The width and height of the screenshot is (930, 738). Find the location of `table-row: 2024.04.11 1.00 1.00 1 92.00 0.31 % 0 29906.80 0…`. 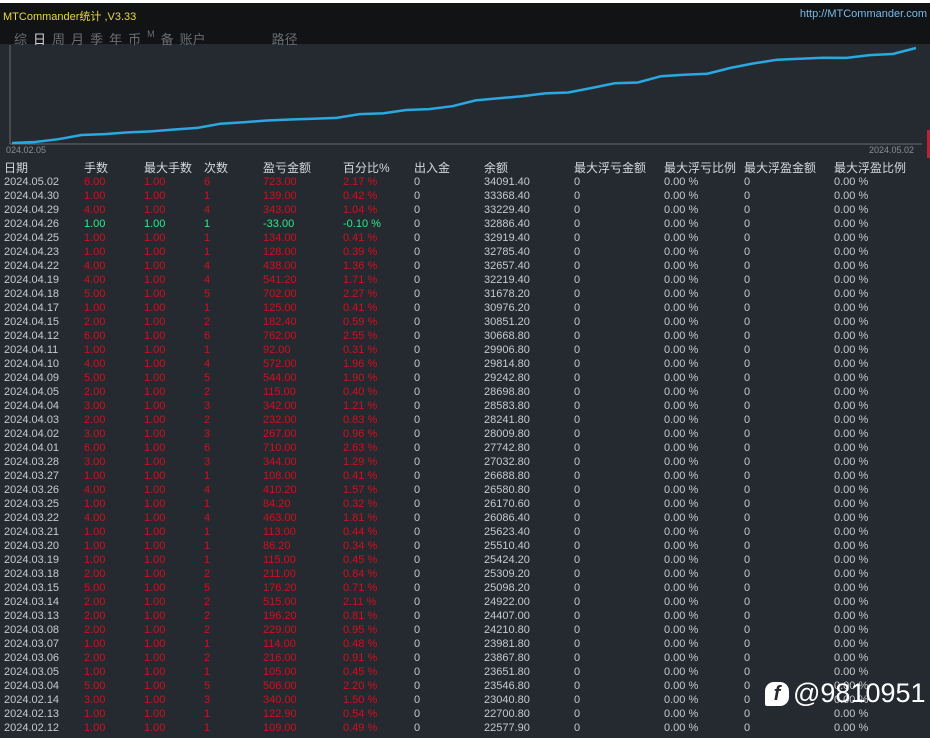

table-row: 2024.04.11 1.00 1.00 1 92.00 0.31 % 0 29906.80 0… is located at coordinates (465, 350).